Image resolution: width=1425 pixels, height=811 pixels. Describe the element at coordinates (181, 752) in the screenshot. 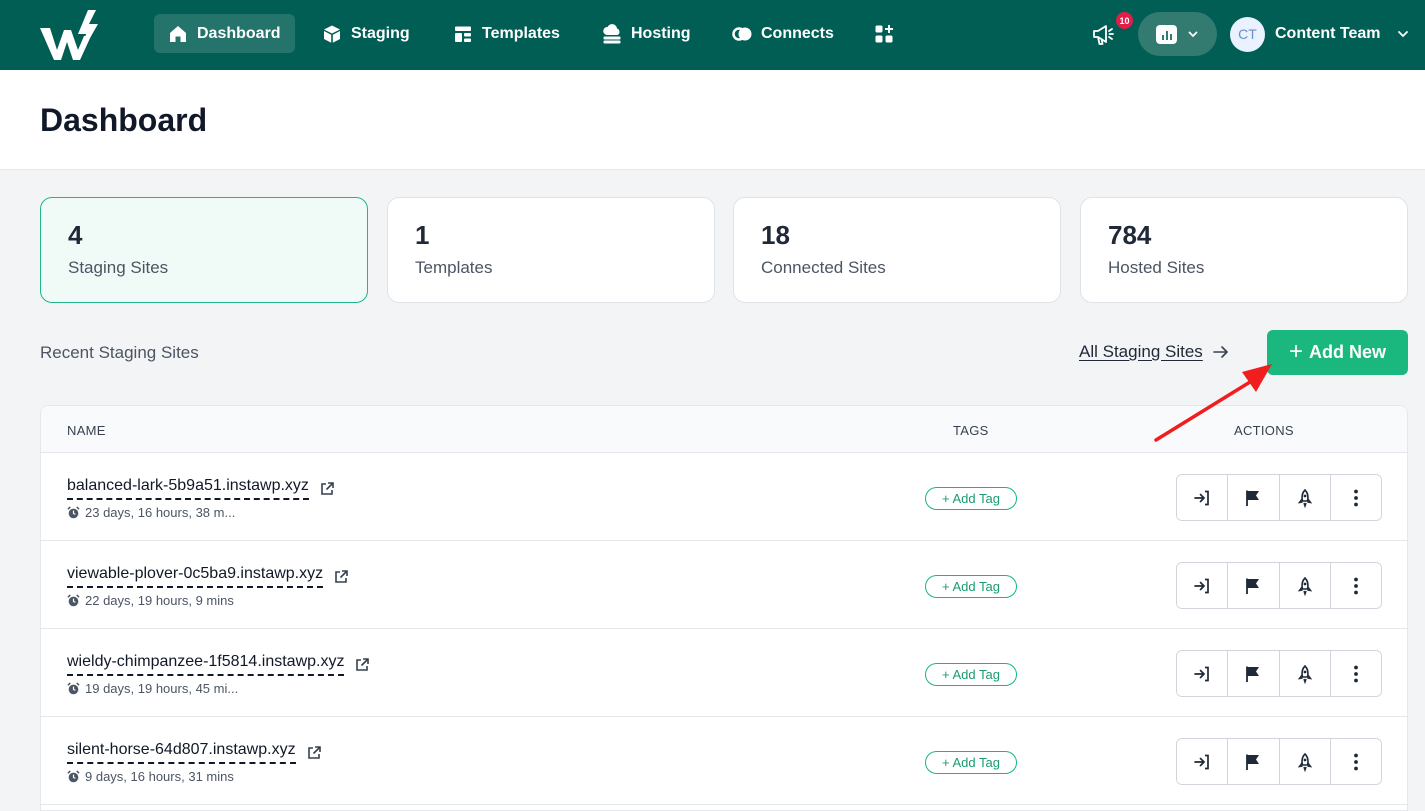

I see `site-name: silent-horse-64d807.instawp.xyz` at that location.